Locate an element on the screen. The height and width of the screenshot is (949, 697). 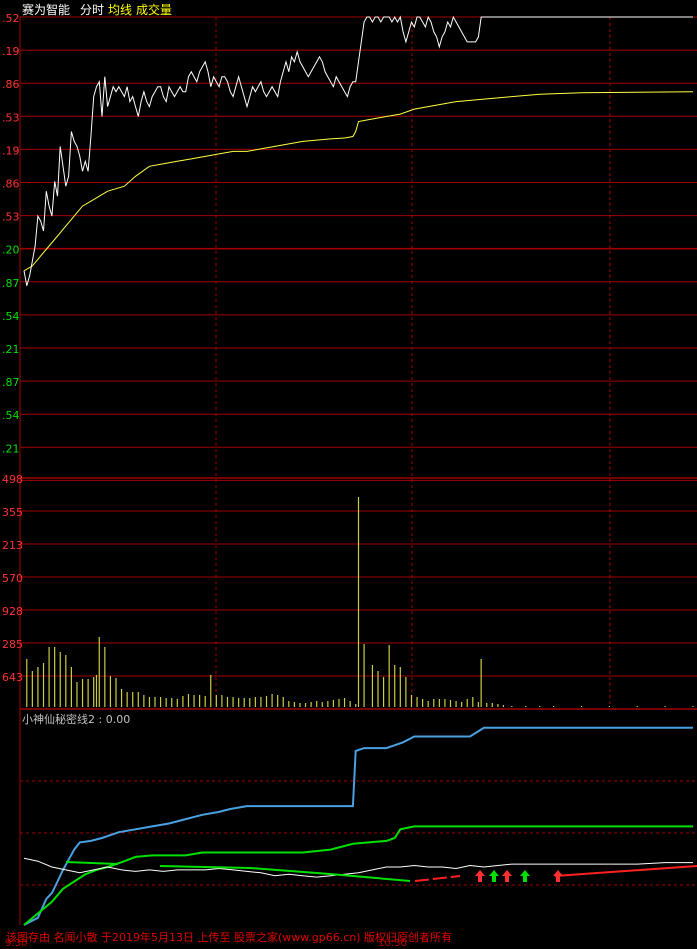
indicator-name: 小神仙秘密线2 is located at coordinates (58, 719).